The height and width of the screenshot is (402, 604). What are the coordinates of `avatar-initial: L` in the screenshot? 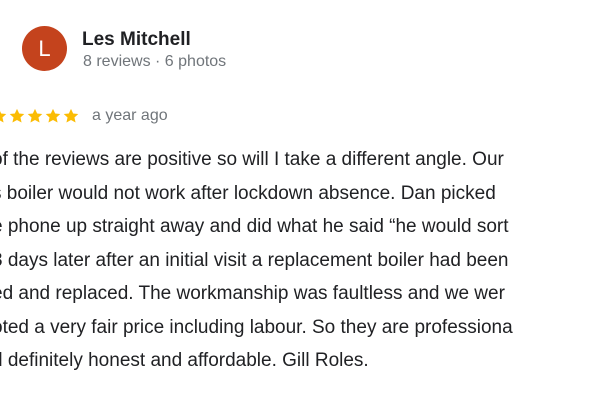 It's located at (44, 48).